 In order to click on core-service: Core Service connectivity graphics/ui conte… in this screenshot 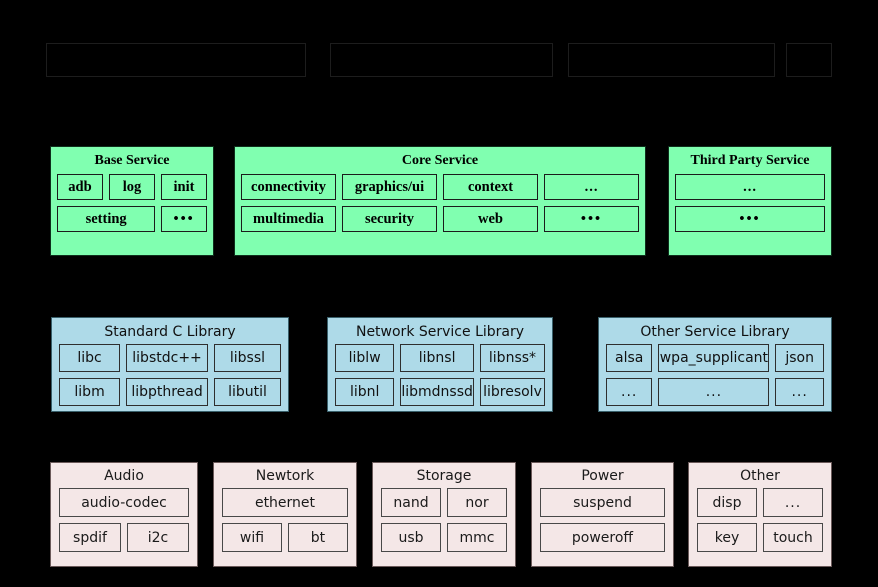, I will do `click(440, 201)`.